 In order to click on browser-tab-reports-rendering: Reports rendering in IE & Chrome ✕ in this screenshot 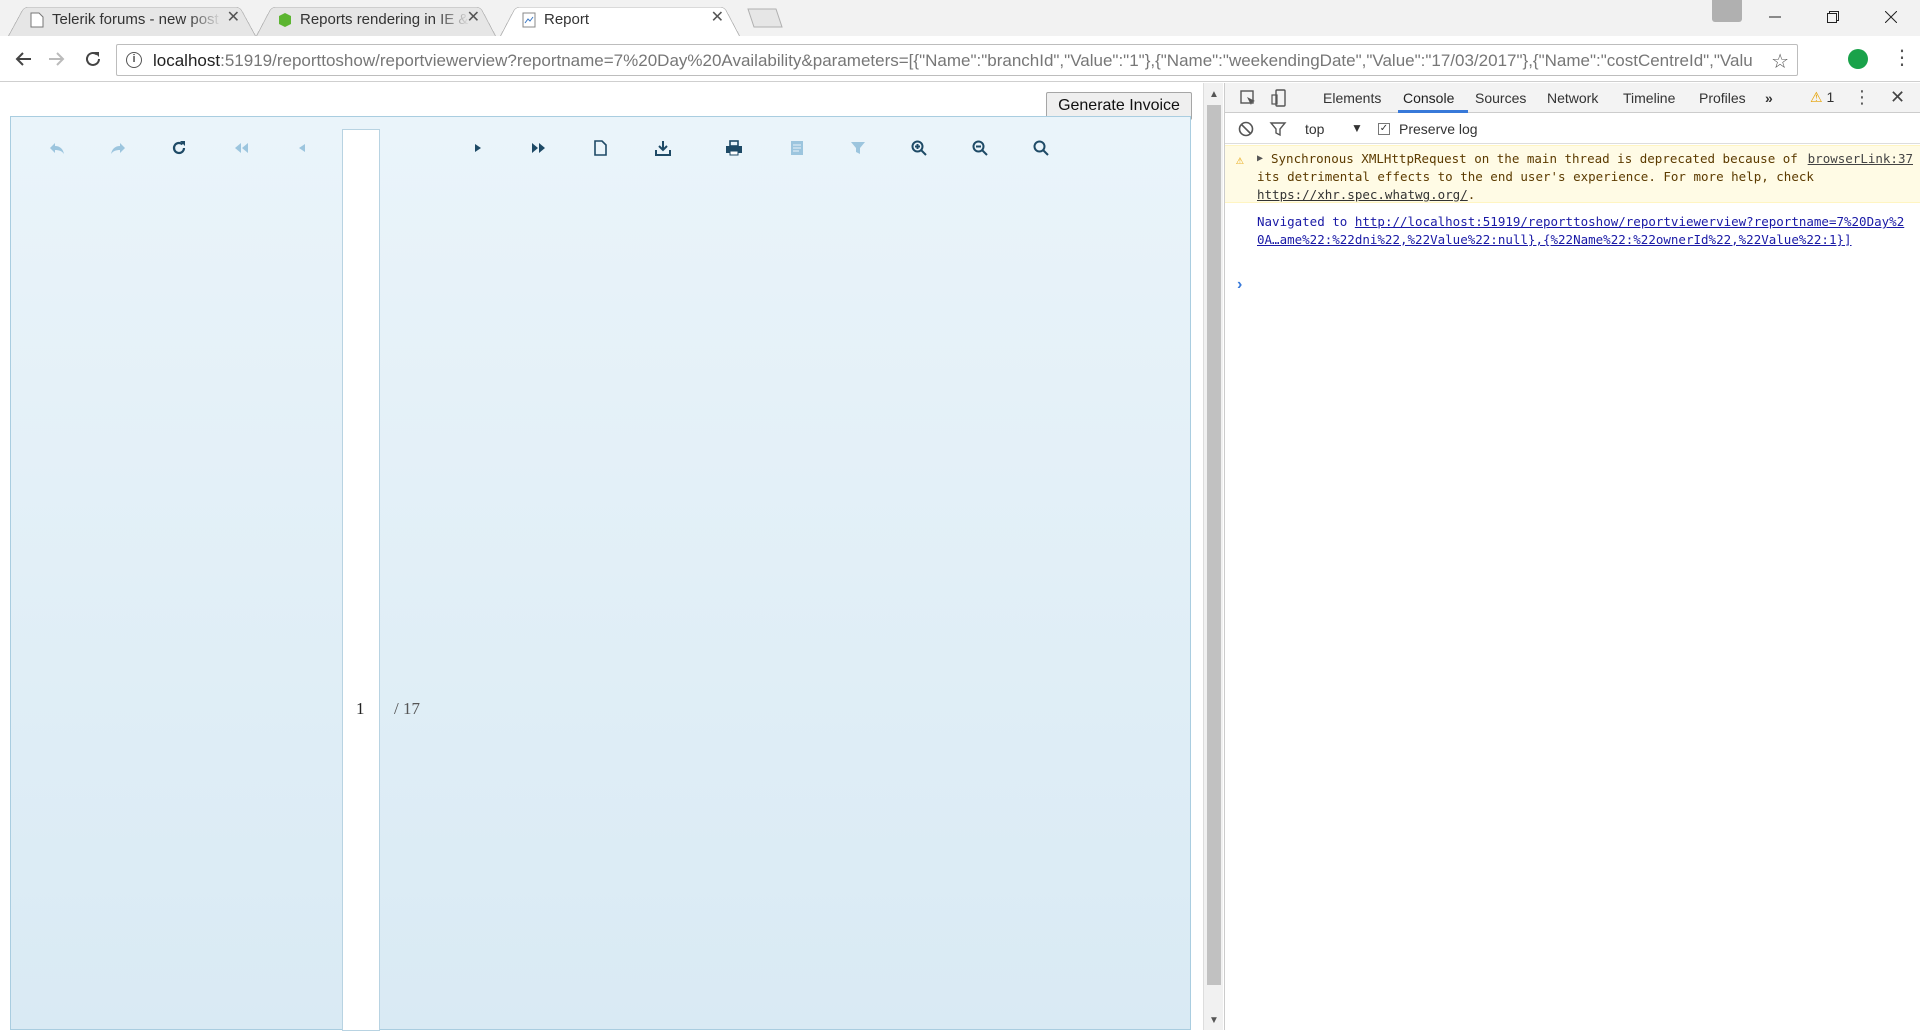, I will do `click(376, 19)`.